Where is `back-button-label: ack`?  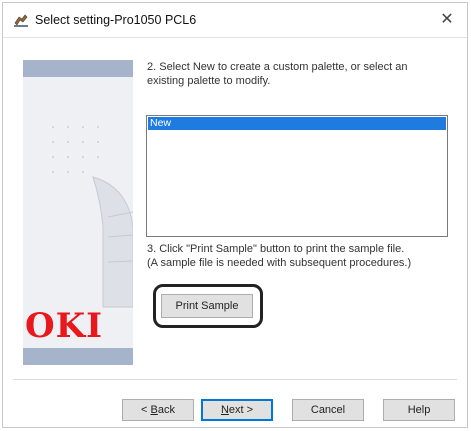 back-button-label: ack is located at coordinates (166, 410).